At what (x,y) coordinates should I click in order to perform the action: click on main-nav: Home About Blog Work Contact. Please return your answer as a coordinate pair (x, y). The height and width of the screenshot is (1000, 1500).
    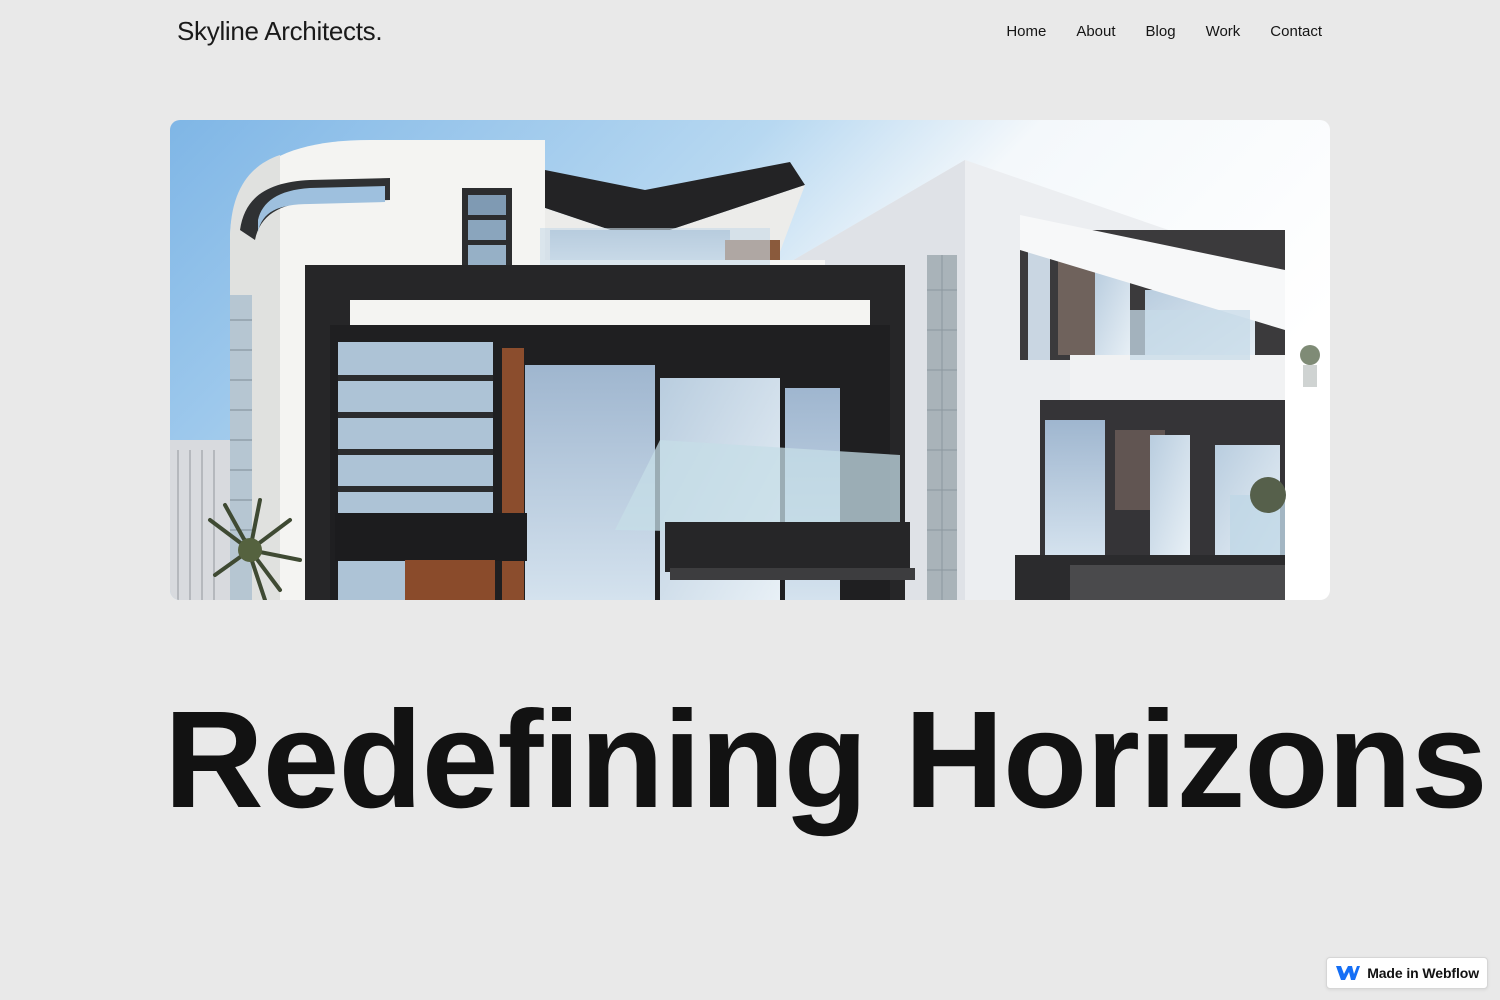
    Looking at the image, I should click on (1164, 31).